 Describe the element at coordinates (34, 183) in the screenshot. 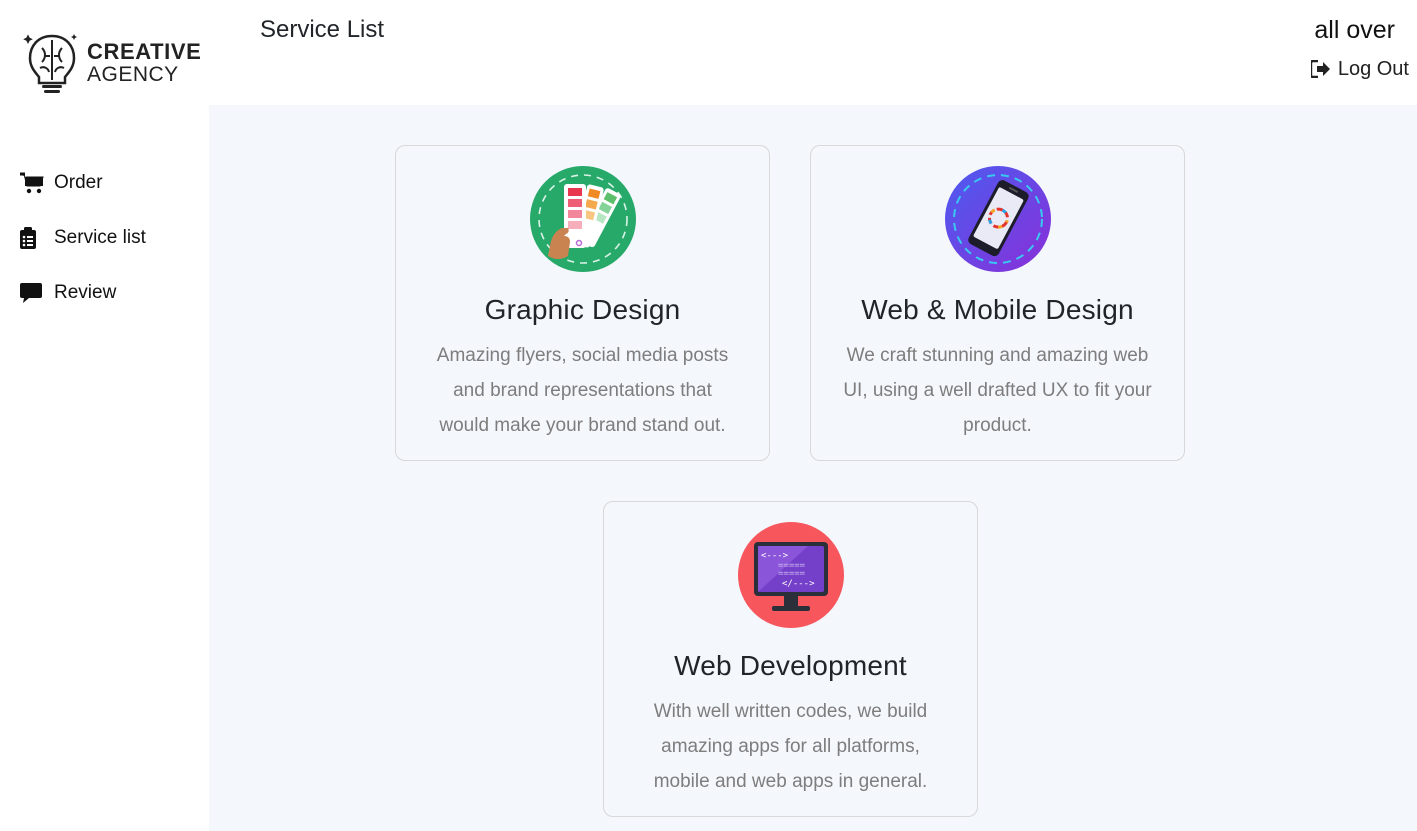

I see `cart-icon` at that location.